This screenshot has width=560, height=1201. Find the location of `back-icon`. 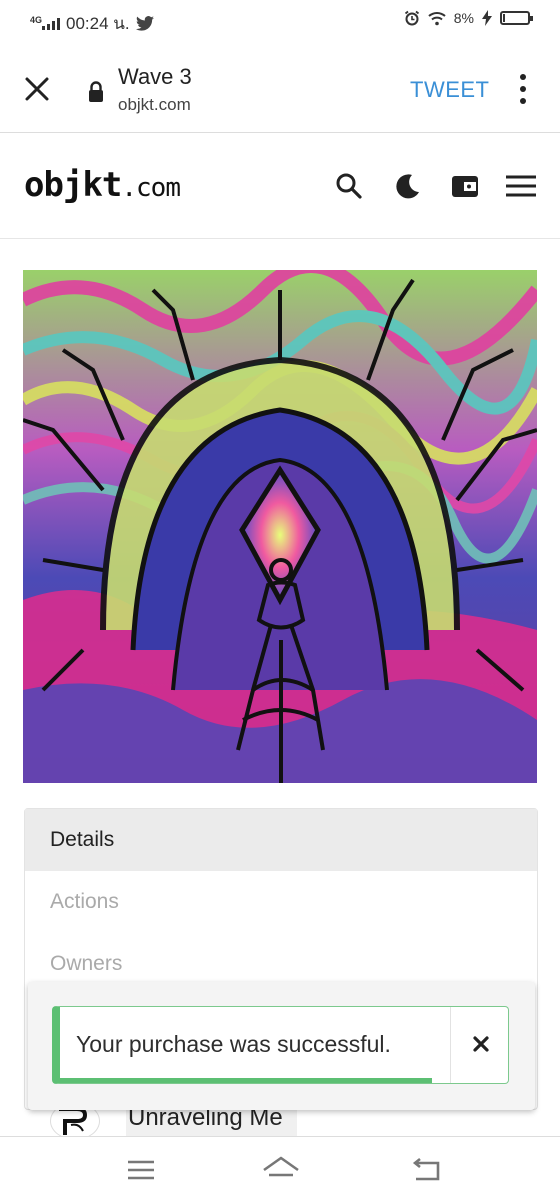

back-icon is located at coordinates (427, 1170).